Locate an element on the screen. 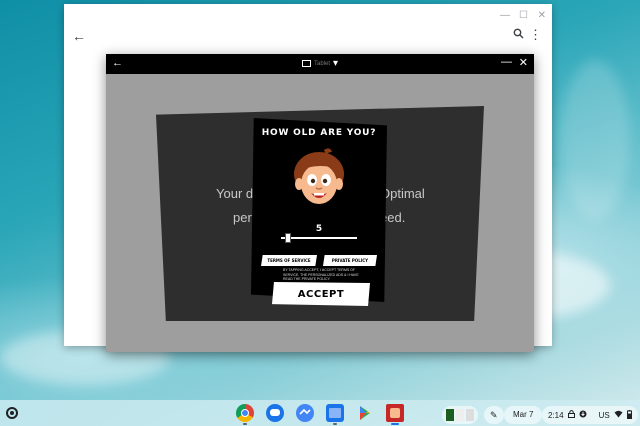 This screenshot has width=640, height=426. date-label: Mar 7 is located at coordinates (523, 415).